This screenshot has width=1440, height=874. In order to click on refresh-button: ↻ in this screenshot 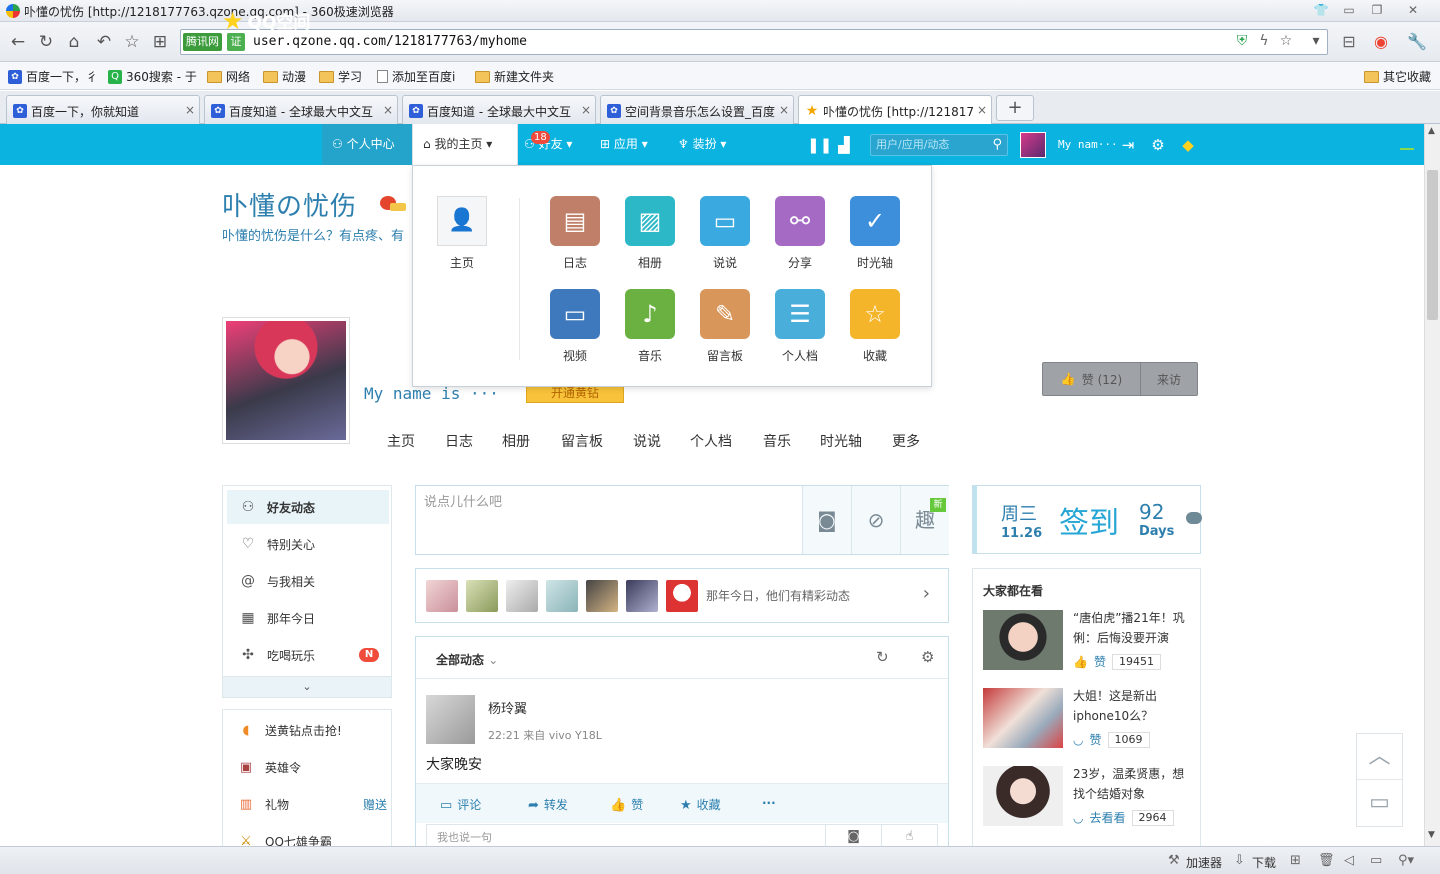, I will do `click(46, 42)`.